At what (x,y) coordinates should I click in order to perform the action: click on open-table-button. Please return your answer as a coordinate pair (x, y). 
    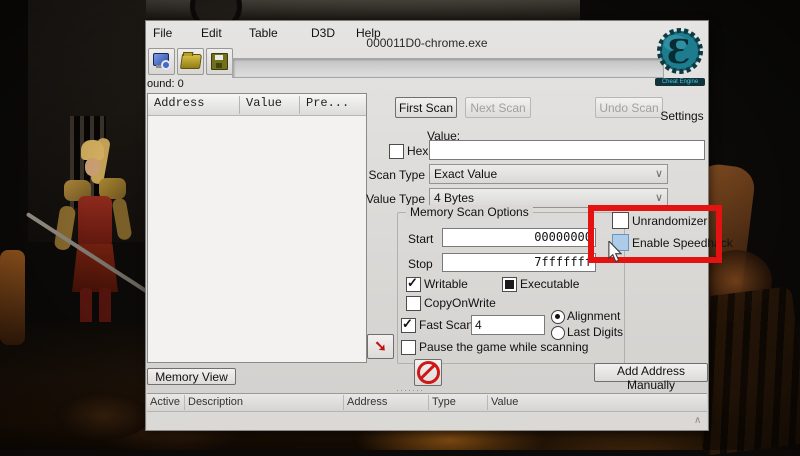
    Looking at the image, I should click on (190, 61).